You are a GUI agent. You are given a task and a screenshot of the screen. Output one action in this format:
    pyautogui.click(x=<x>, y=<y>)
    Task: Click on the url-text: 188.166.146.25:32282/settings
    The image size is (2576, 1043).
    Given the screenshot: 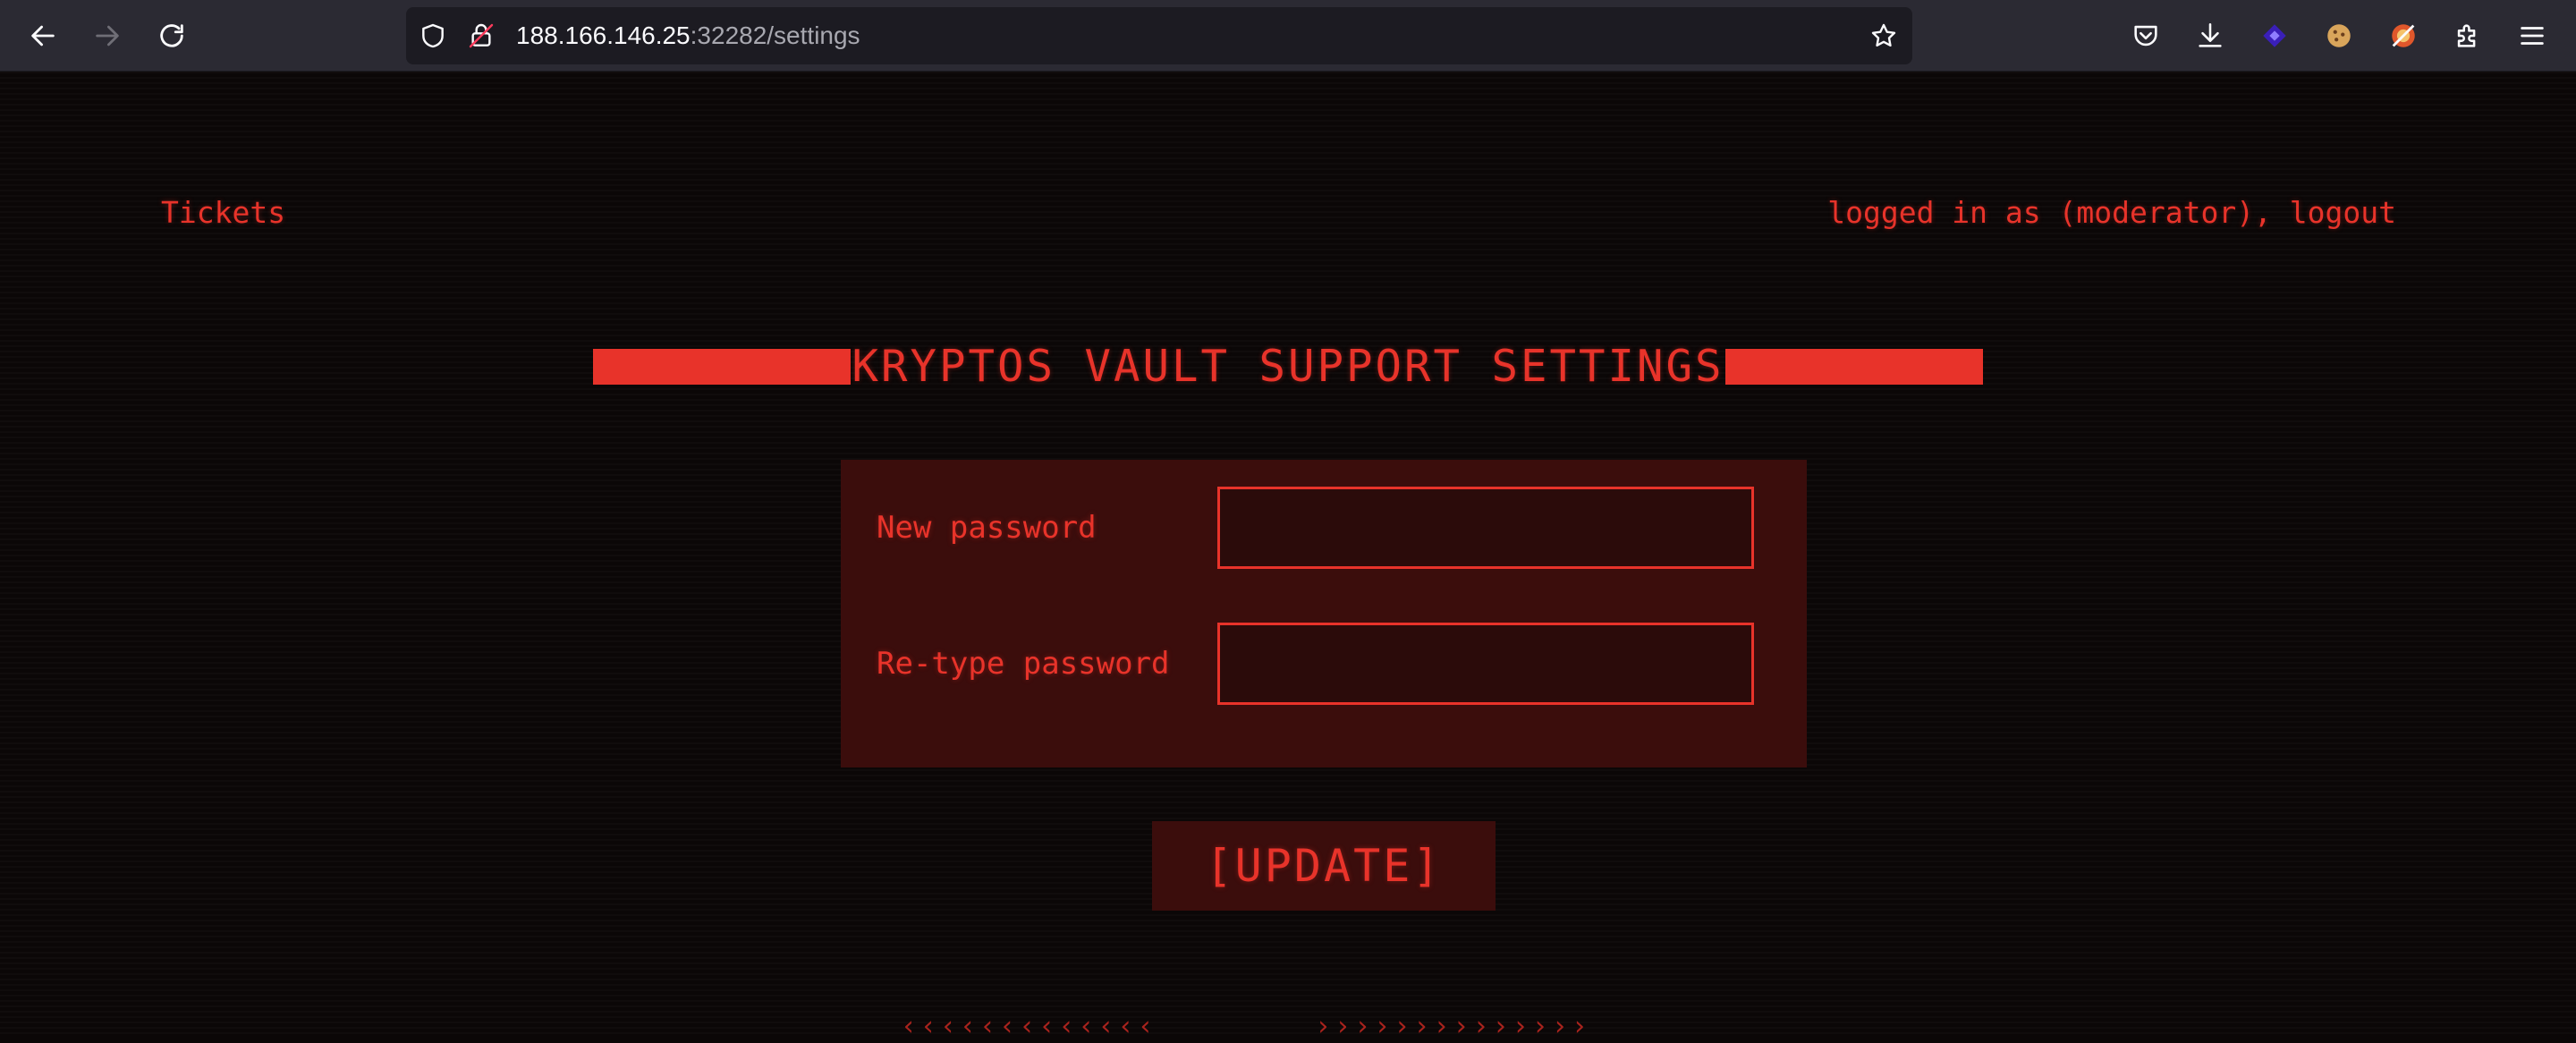 What is the action you would take?
    pyautogui.click(x=688, y=35)
    